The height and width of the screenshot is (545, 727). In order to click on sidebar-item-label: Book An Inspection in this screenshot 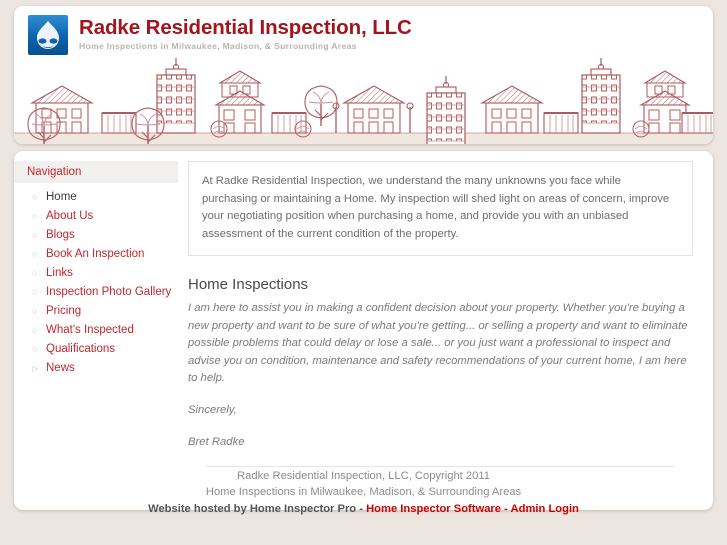, I will do `click(95, 254)`.